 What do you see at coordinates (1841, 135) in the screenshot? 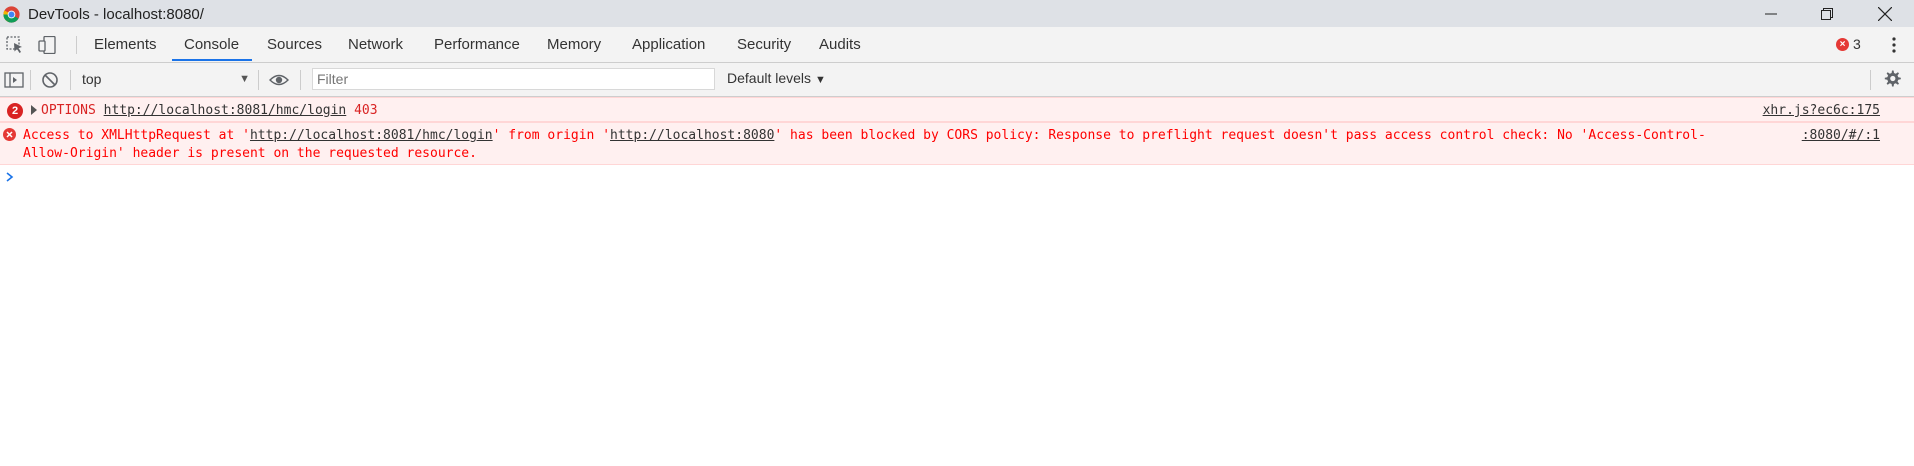
I see `message-source-link: :8080/#/:1` at bounding box center [1841, 135].